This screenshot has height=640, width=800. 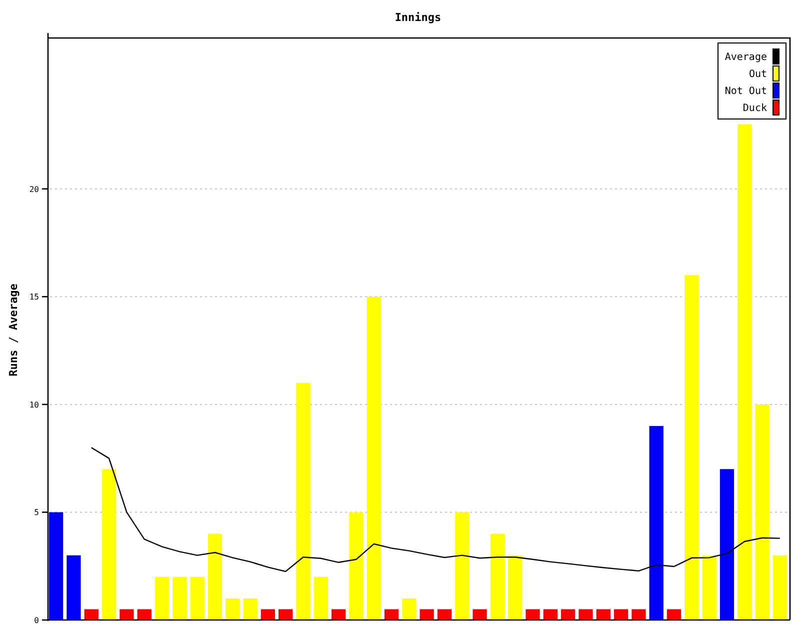 What do you see at coordinates (13, 330) in the screenshot?
I see `y-axis-label: Runs / Average` at bounding box center [13, 330].